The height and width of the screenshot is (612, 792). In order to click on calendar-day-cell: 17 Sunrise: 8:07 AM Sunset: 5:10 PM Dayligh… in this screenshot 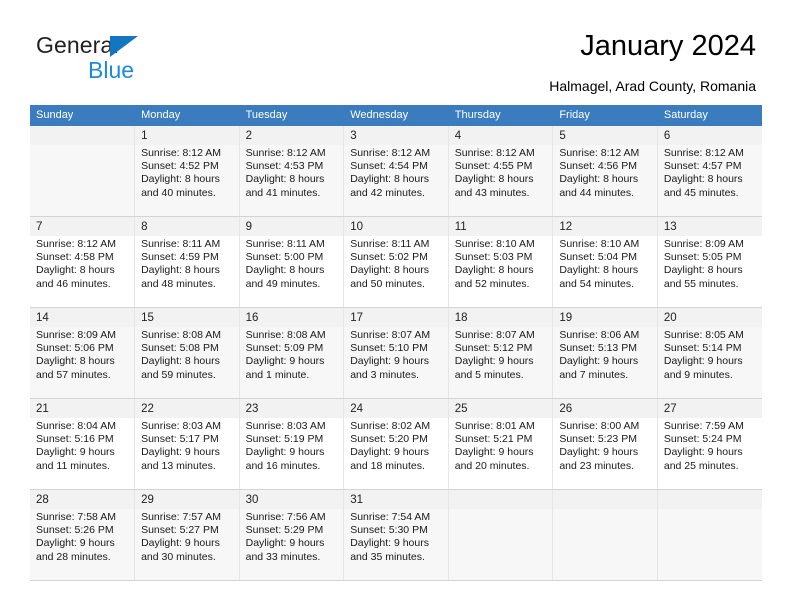, I will do `click(396, 353)`.